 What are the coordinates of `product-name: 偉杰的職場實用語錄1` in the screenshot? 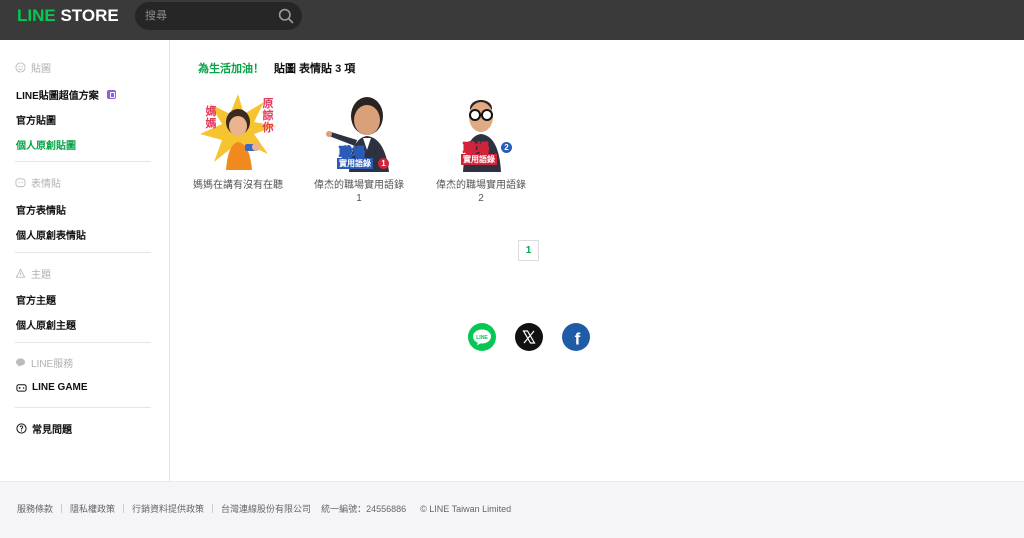 It's located at (359, 192).